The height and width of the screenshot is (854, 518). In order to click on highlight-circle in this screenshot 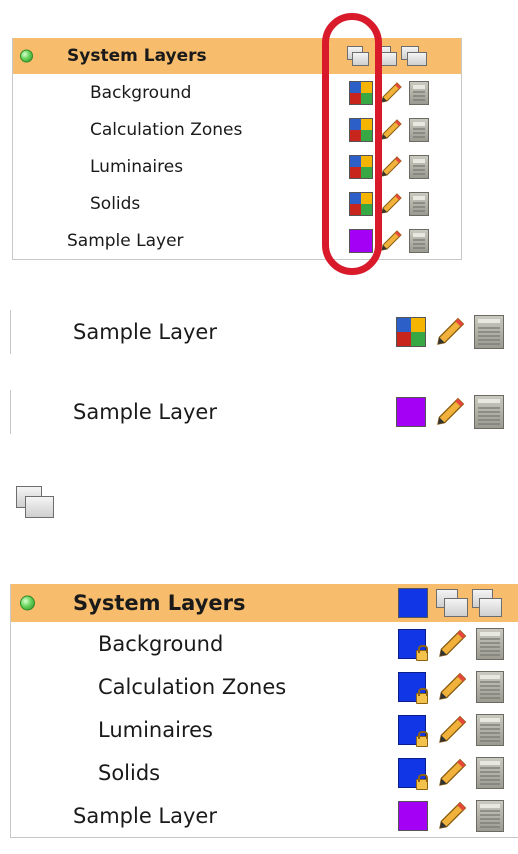, I will do `click(352, 144)`.